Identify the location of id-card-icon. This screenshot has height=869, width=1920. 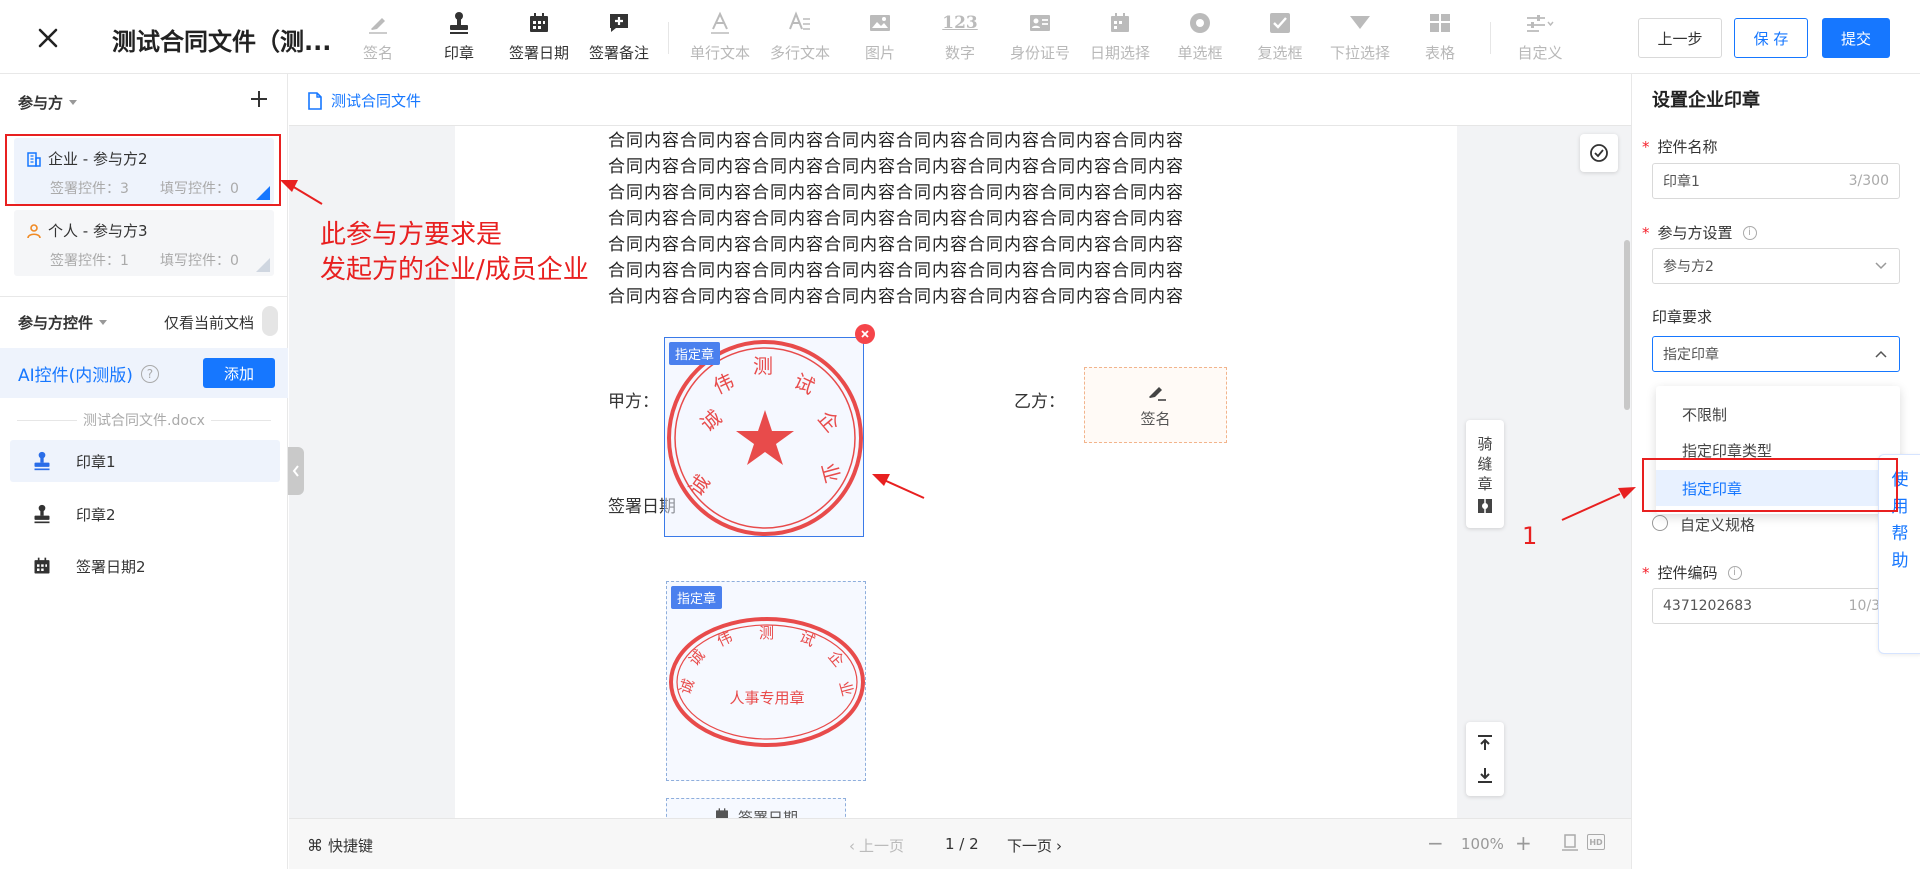
(1040, 23).